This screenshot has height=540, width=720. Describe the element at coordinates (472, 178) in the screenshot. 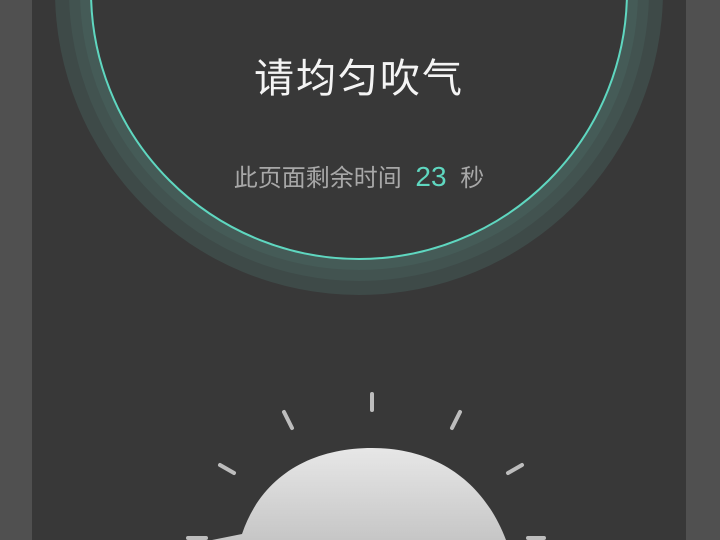

I see `countdown-unit: 秒` at that location.